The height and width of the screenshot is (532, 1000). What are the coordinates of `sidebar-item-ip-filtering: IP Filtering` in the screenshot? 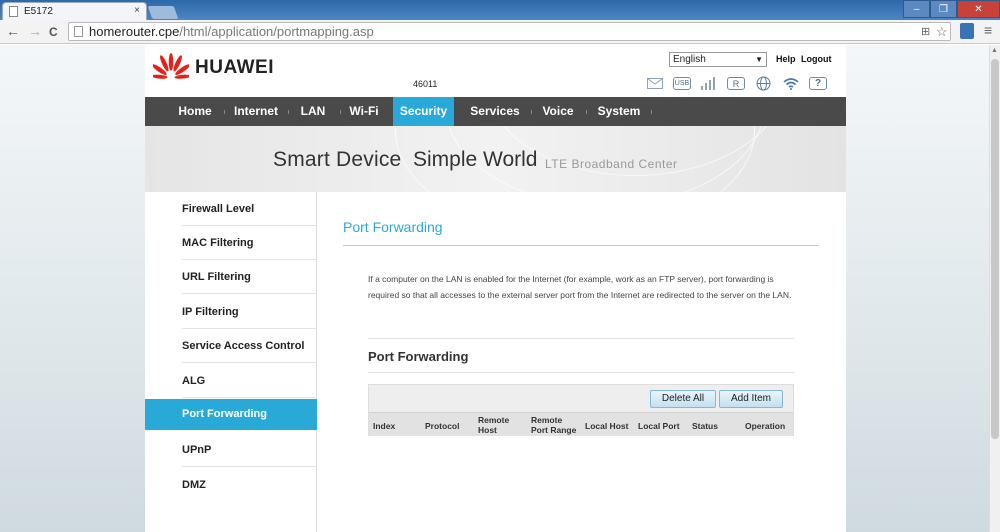 It's located at (231, 312).